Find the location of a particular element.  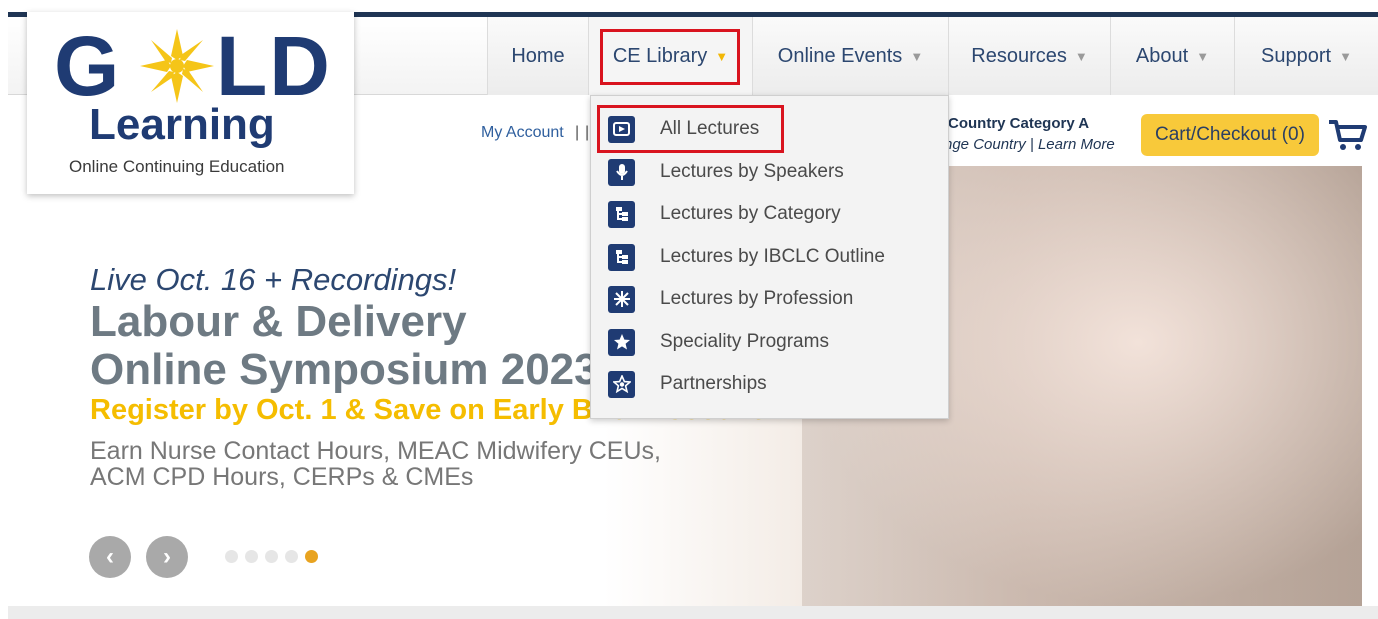

menu-item-label: Lectures by Category is located at coordinates (750, 213).